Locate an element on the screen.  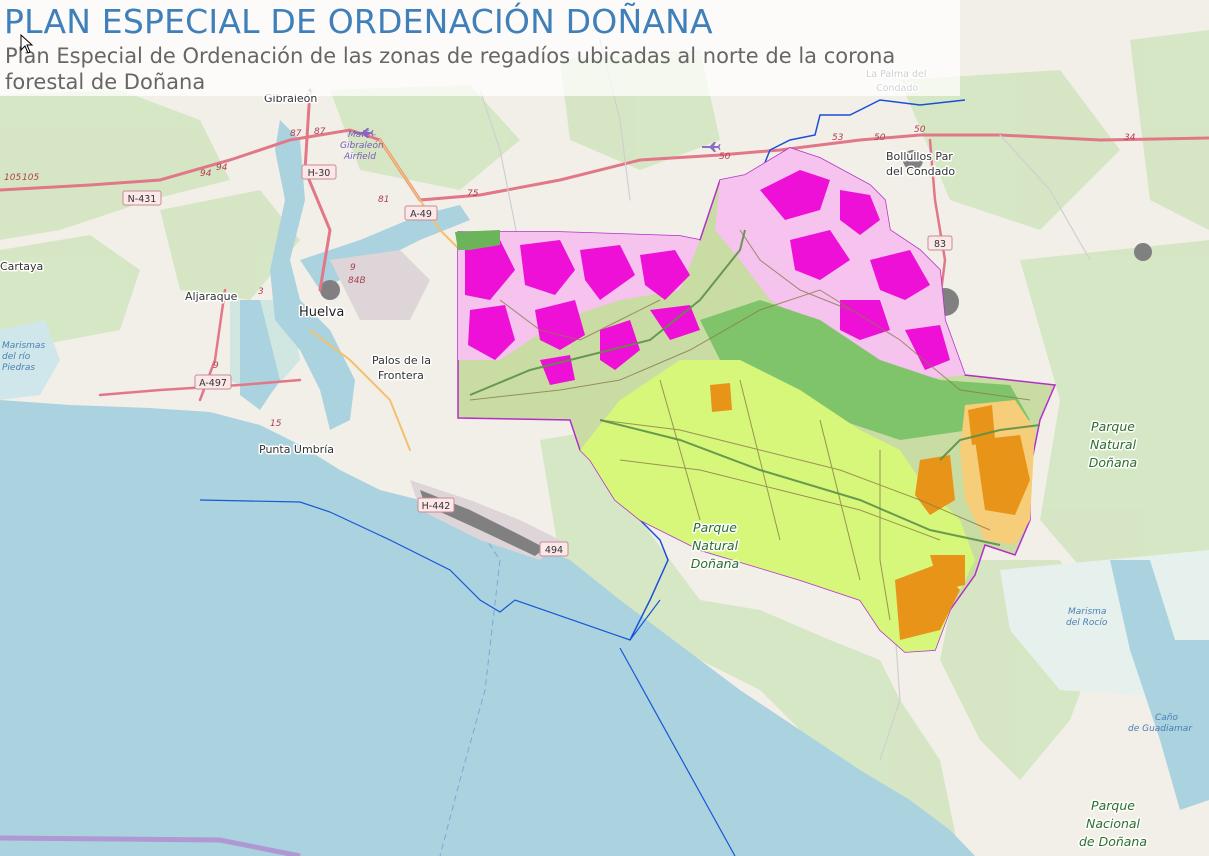
svg-text: 84B is located at coordinates (357, 281).